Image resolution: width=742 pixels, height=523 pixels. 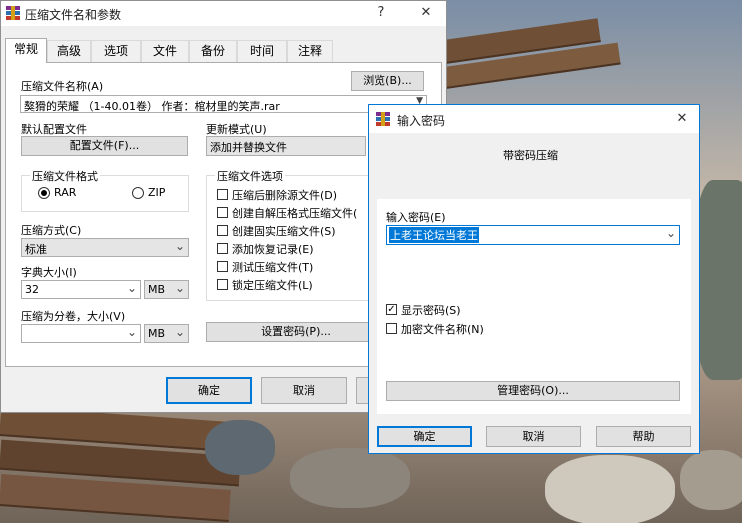 I want to click on archive-name-combo: 獒猾的荣耀 （1-40.01卷） 作者：棺材里的笑声.rar ▼, so click(x=223, y=104).